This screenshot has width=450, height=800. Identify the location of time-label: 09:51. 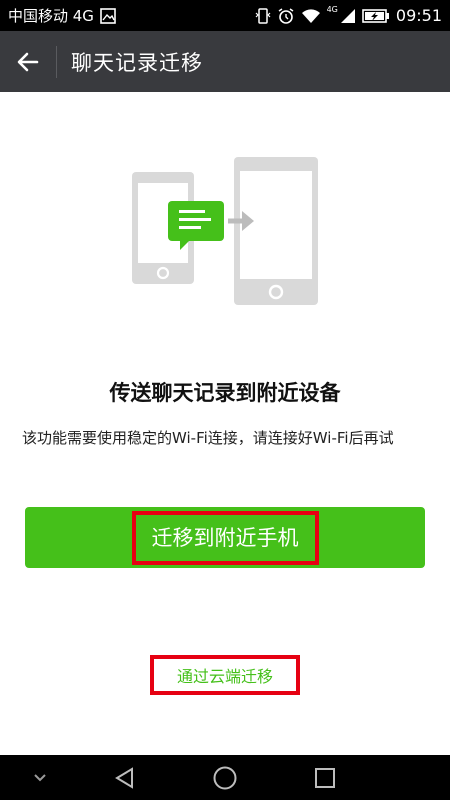
(418, 15).